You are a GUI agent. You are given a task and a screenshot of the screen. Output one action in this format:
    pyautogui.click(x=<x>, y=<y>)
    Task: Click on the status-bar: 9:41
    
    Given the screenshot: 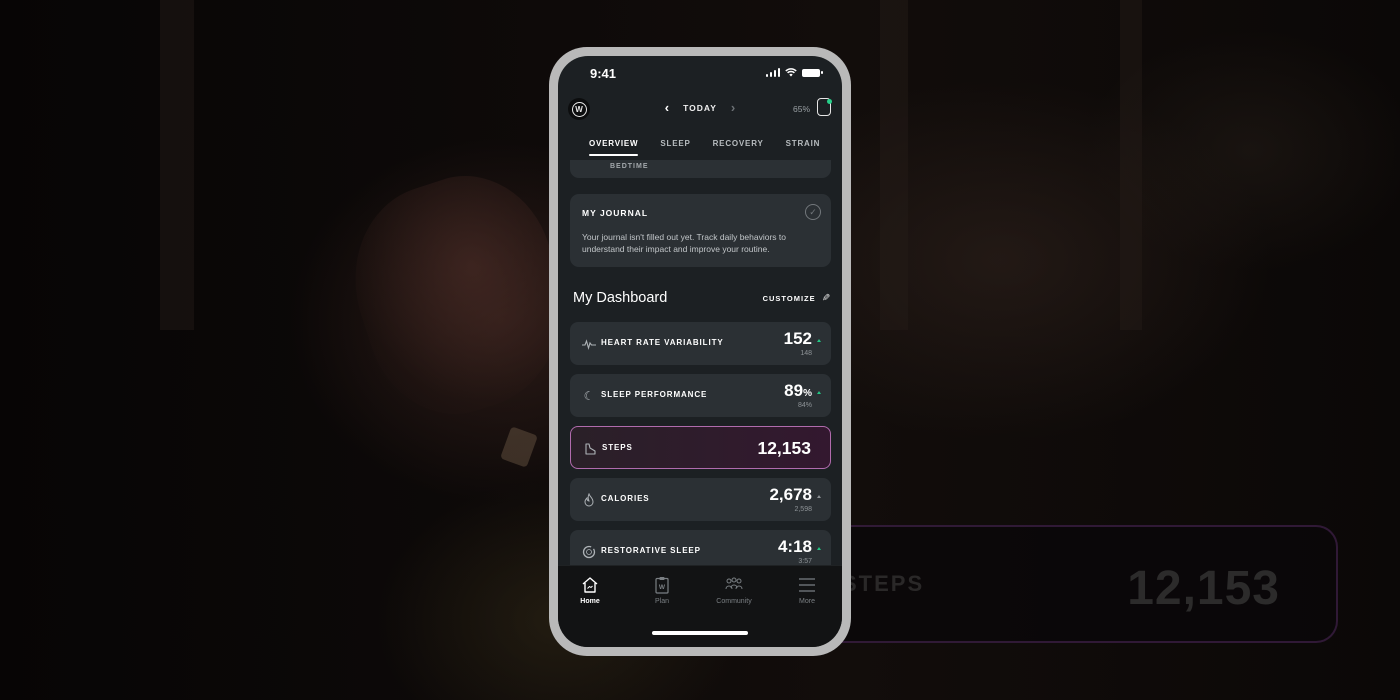 What is the action you would take?
    pyautogui.click(x=700, y=74)
    